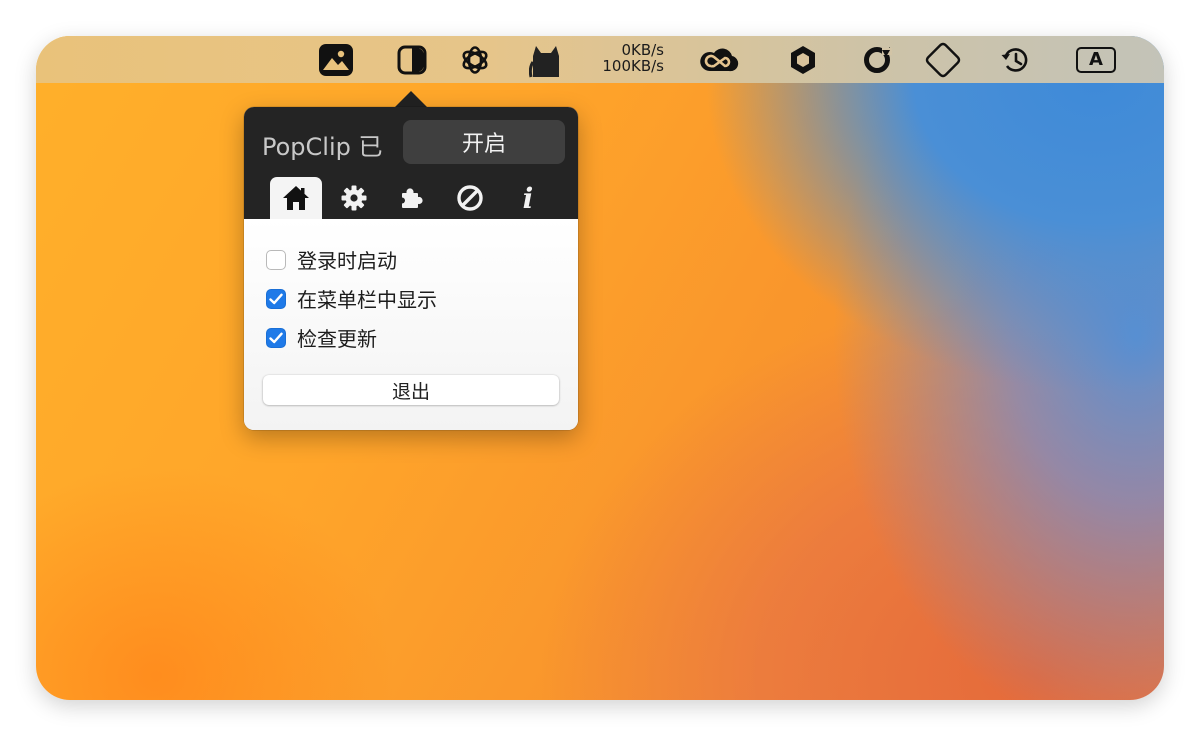 Image resolution: width=1200 pixels, height=736 pixels. Describe the element at coordinates (943, 59) in the screenshot. I see `diamond-icon` at that location.